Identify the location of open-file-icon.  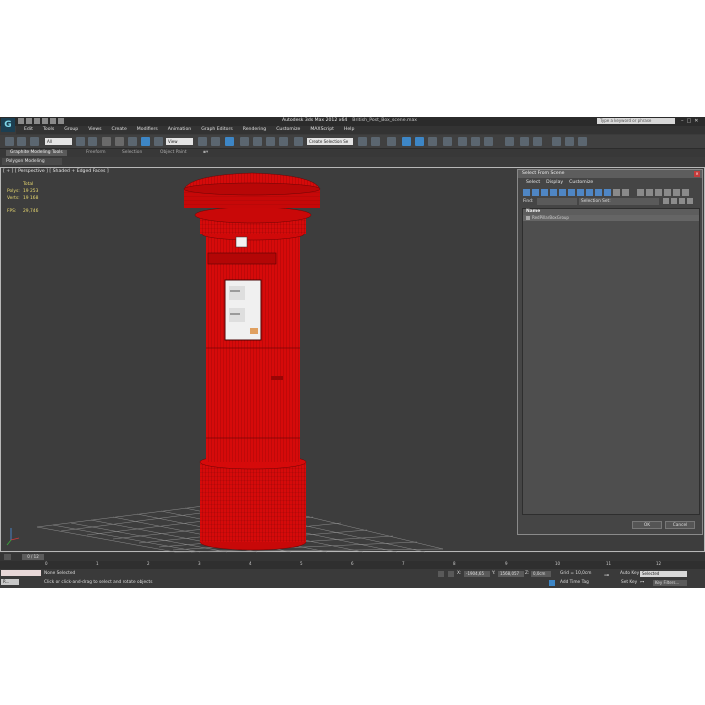
(29, 121).